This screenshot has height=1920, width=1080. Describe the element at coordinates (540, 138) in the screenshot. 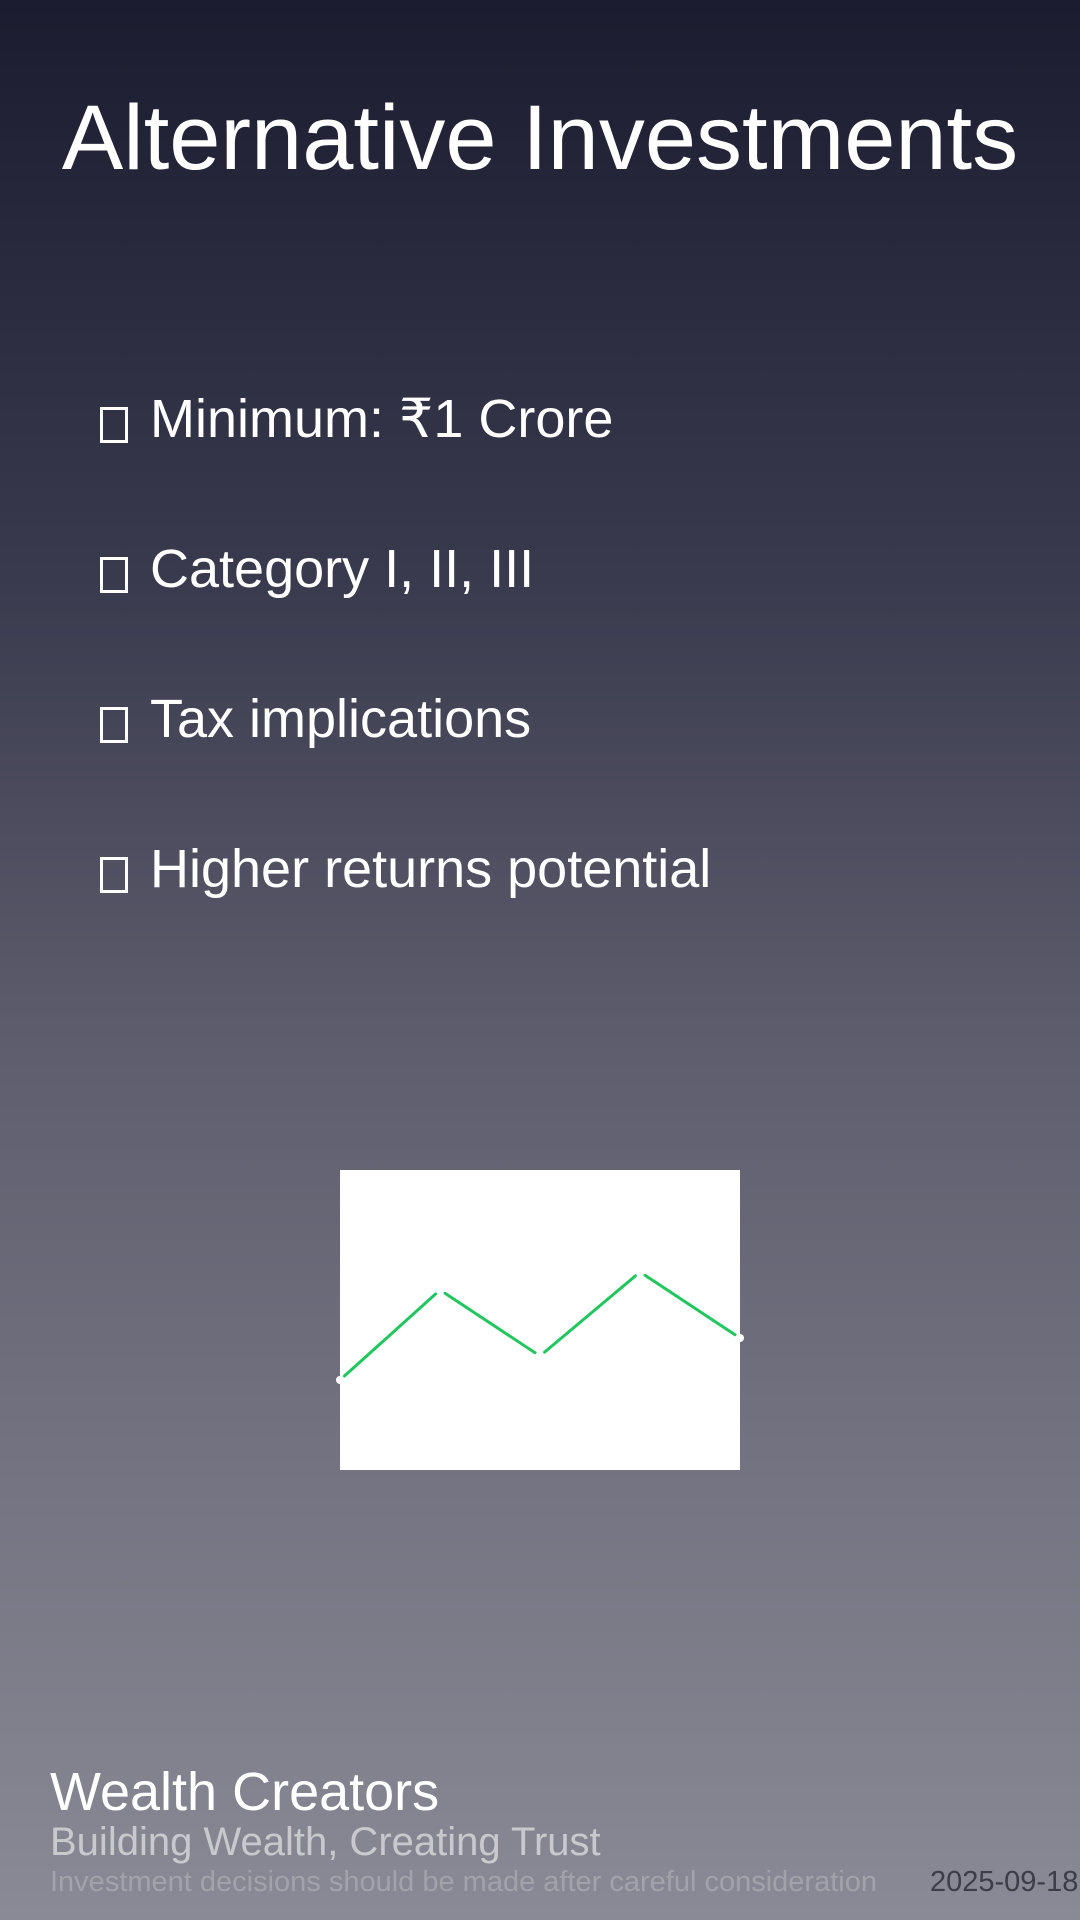

I see `slide-title: Alternative Investments` at that location.